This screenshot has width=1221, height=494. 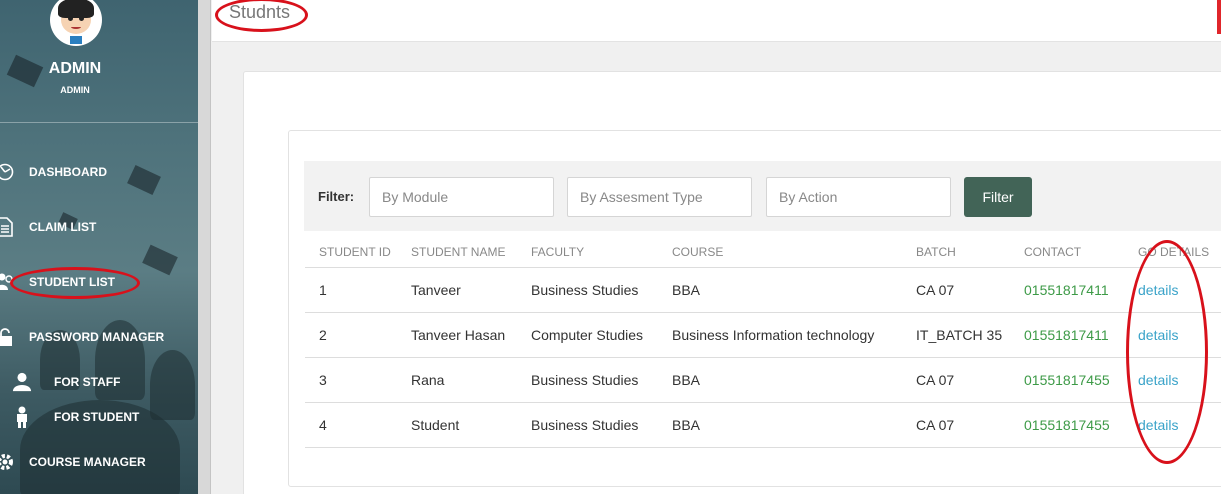 What do you see at coordinates (956, 335) in the screenshot?
I see `batch: IT_BATCH 35` at bounding box center [956, 335].